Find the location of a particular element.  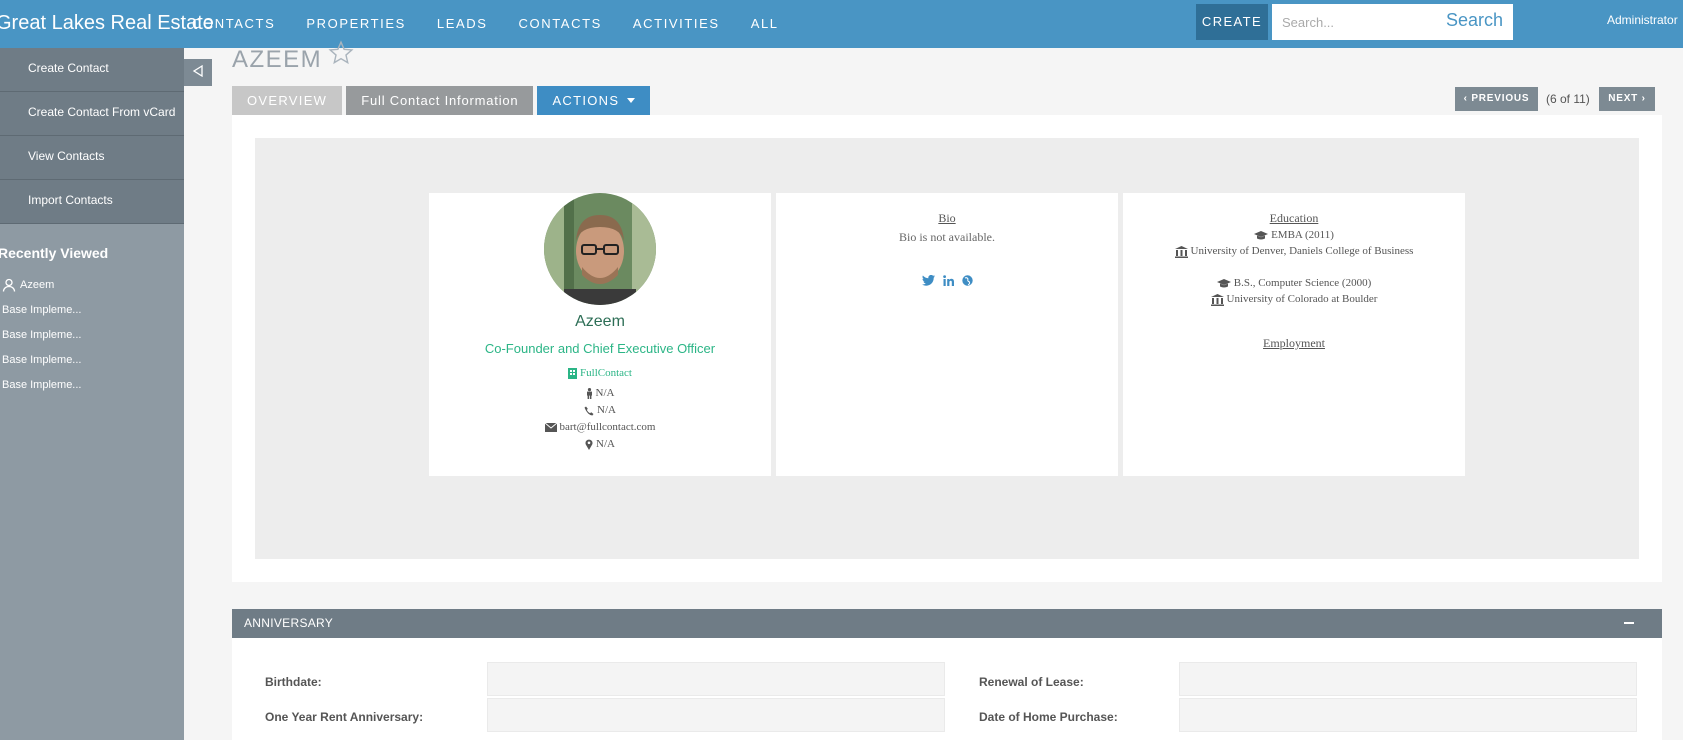

next-button: NEXT › is located at coordinates (1627, 99).